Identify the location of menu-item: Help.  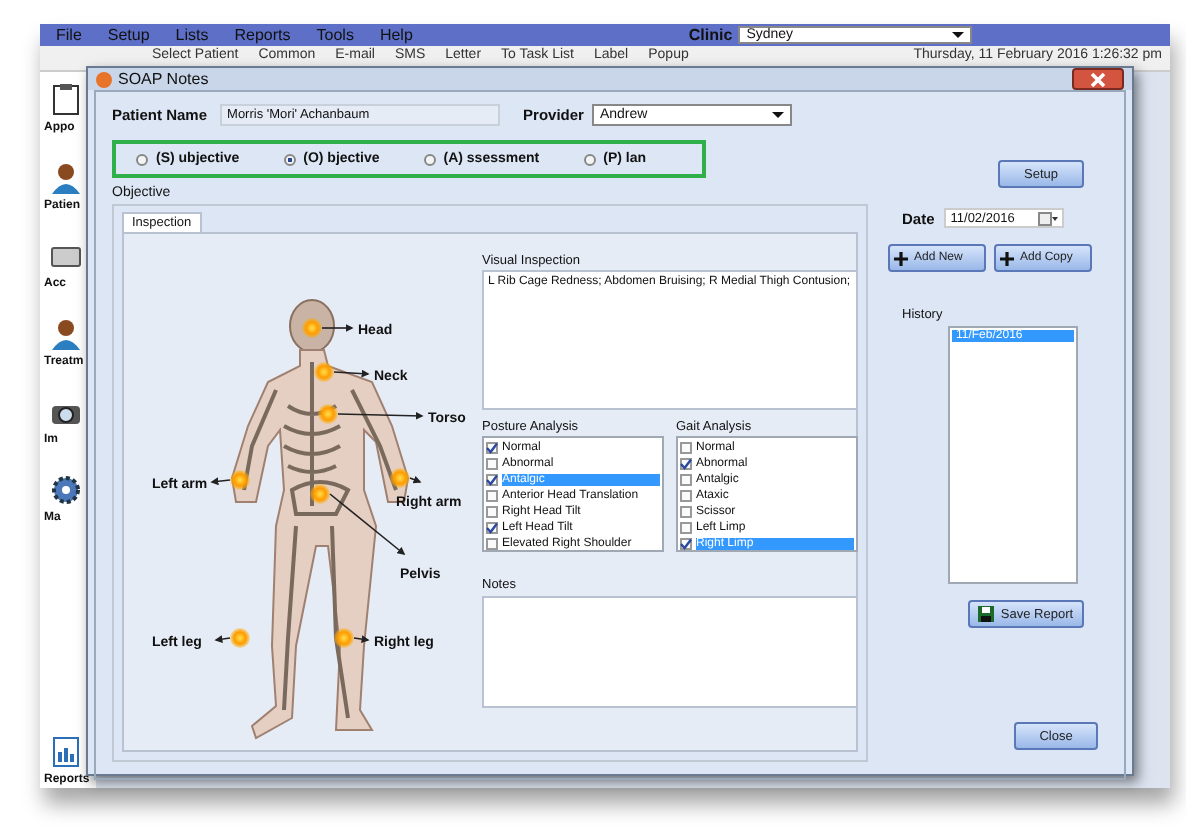
(396, 35).